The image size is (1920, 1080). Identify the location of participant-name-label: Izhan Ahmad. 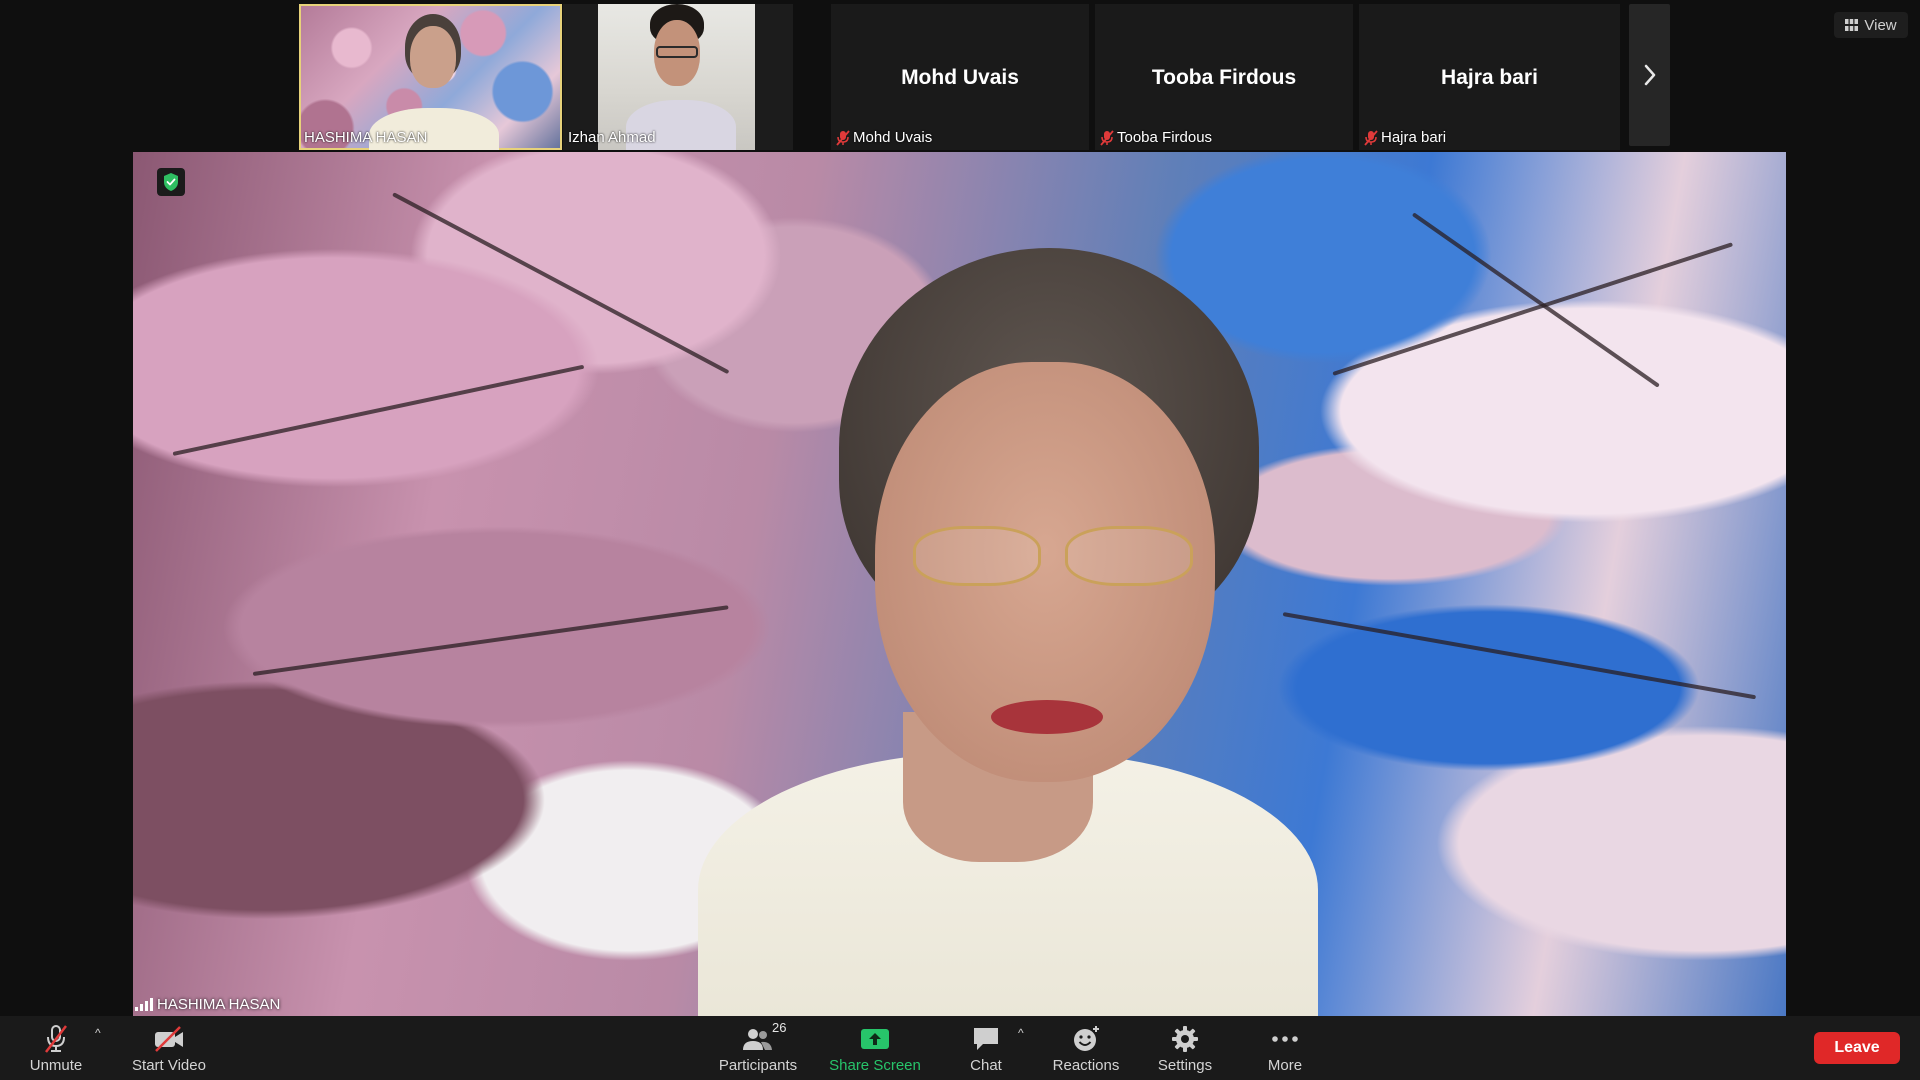
(612, 137).